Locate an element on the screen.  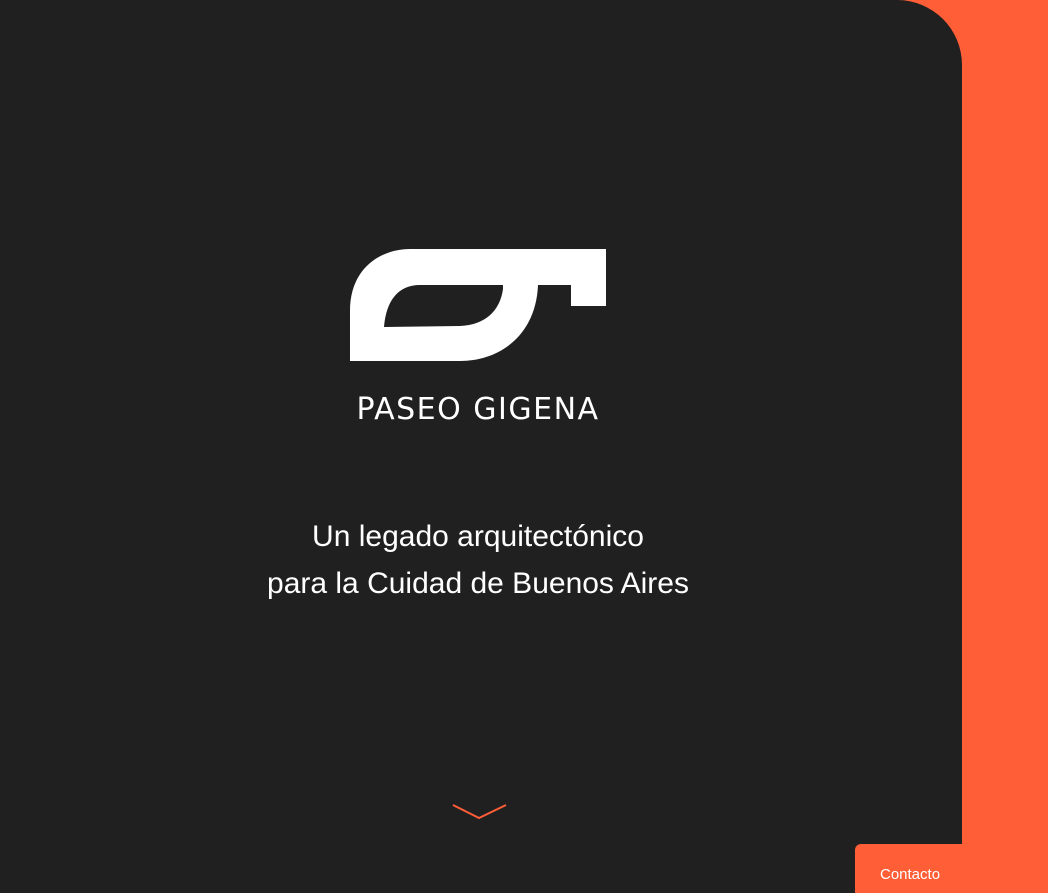
contact-button: Contacto is located at coordinates (908, 868).